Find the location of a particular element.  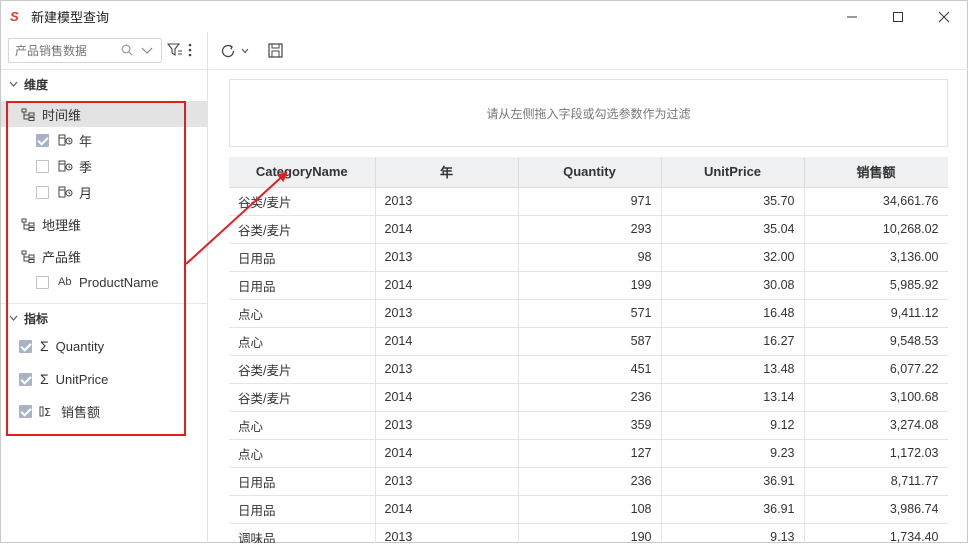

more-vertical-icon is located at coordinates (190, 50).